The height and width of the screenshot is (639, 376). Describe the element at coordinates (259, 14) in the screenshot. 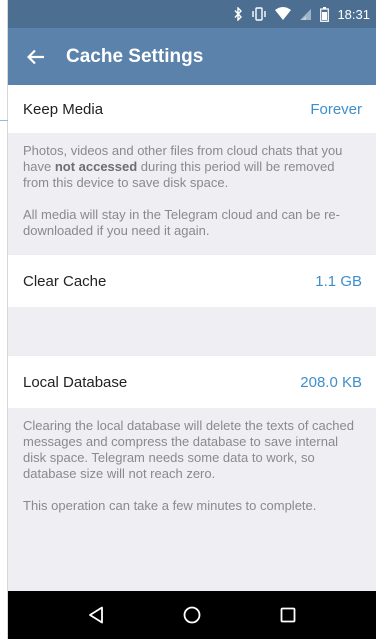

I see `vibrate-icon` at that location.